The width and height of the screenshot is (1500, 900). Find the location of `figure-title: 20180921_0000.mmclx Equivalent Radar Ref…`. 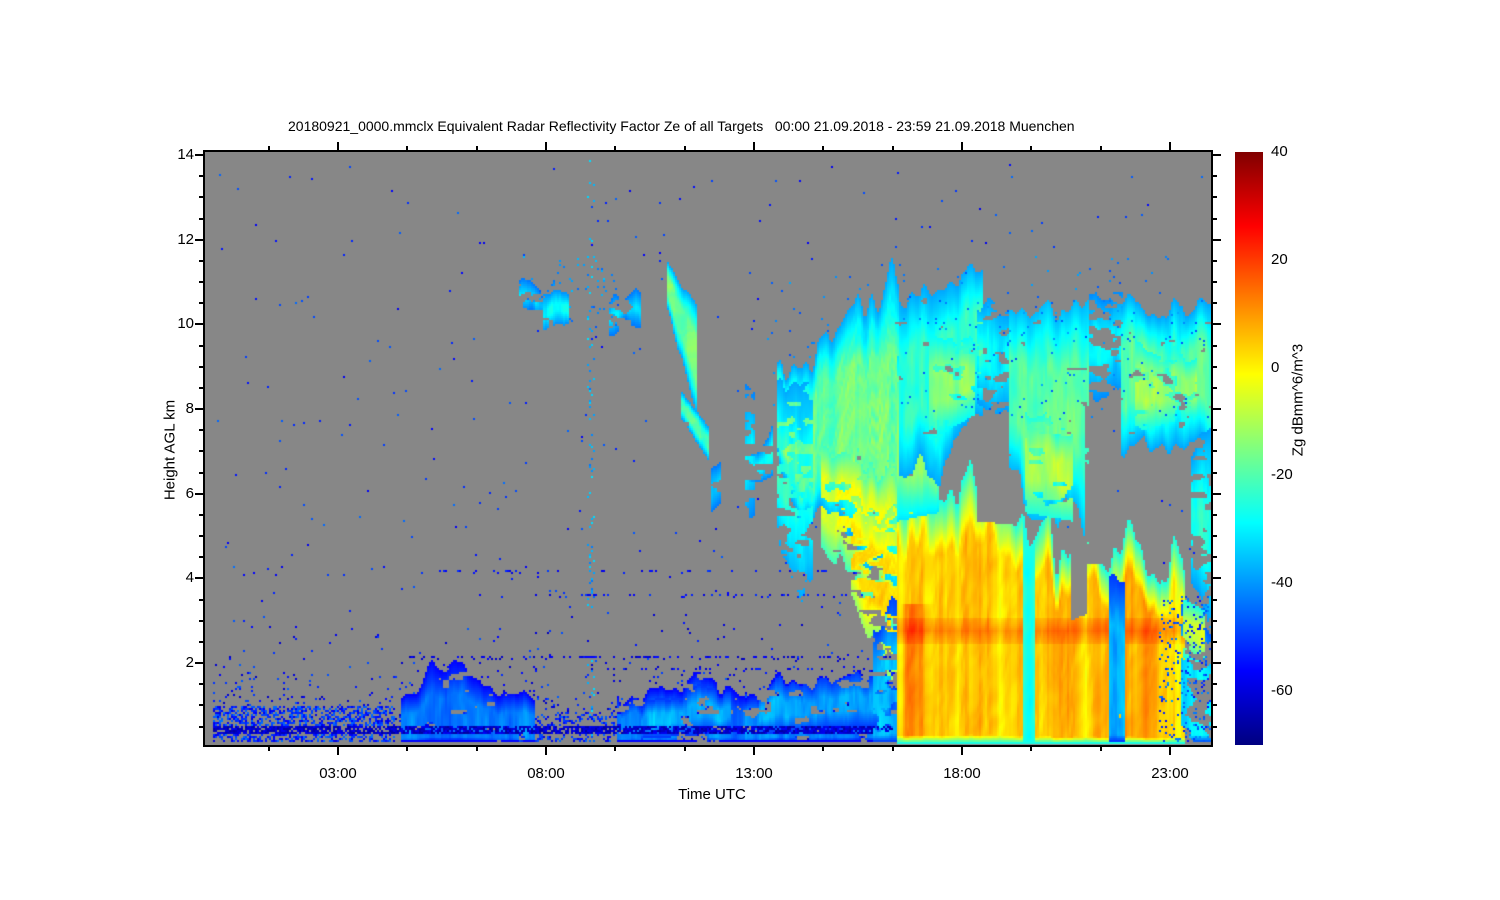

figure-title: 20180921_0000.mmclx Equivalent Radar Ref… is located at coordinates (681, 126).